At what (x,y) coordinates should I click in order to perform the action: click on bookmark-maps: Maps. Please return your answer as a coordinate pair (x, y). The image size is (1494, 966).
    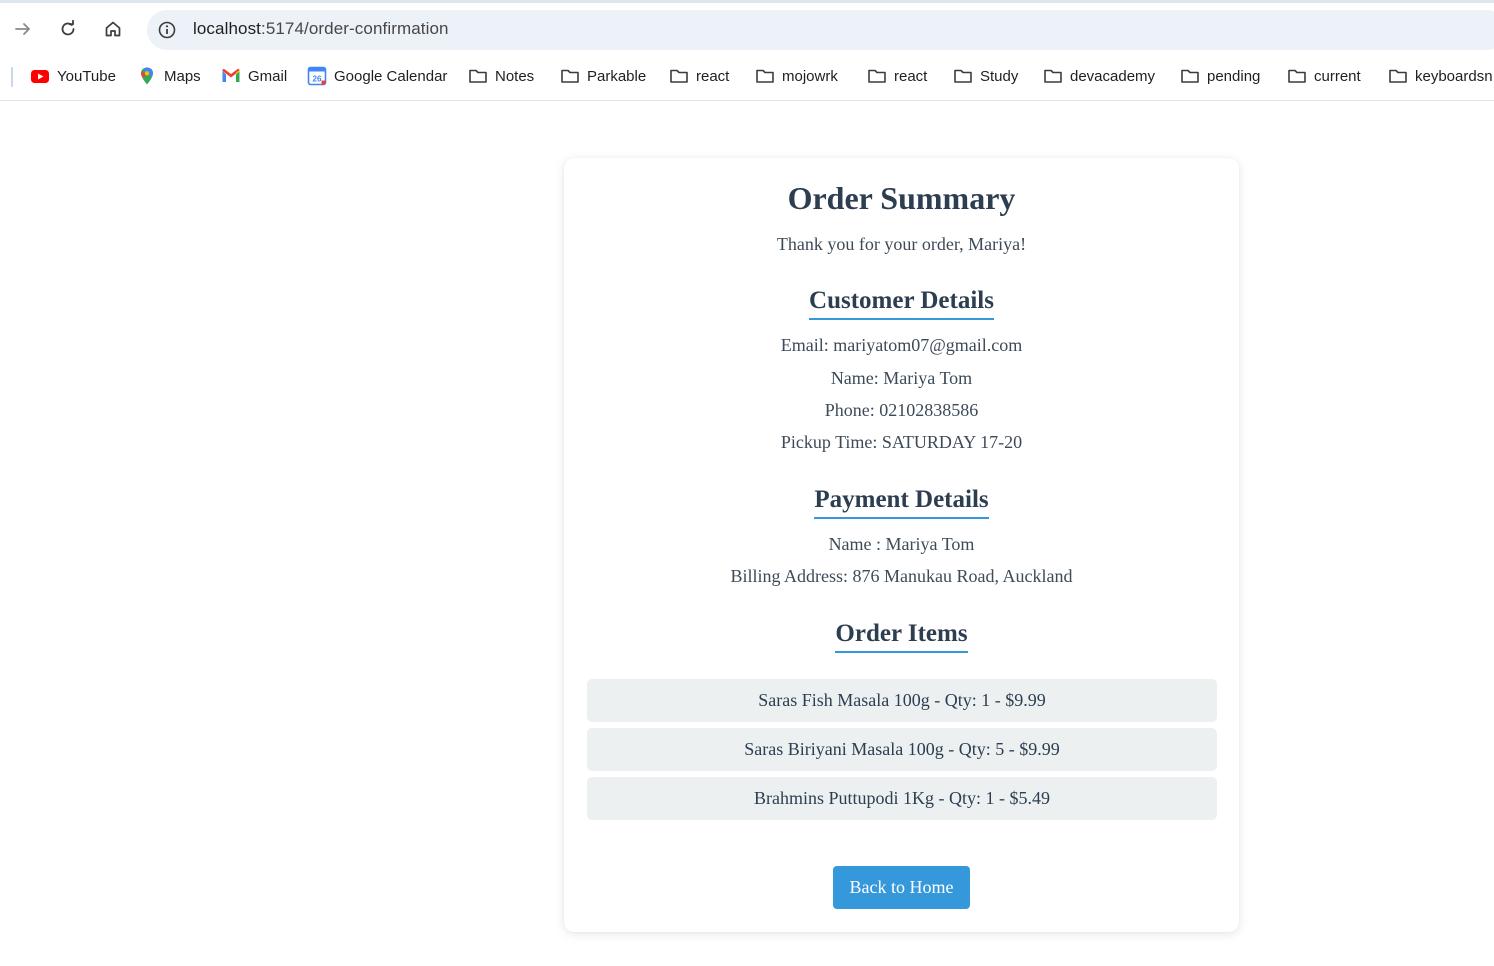
    Looking at the image, I should click on (169, 76).